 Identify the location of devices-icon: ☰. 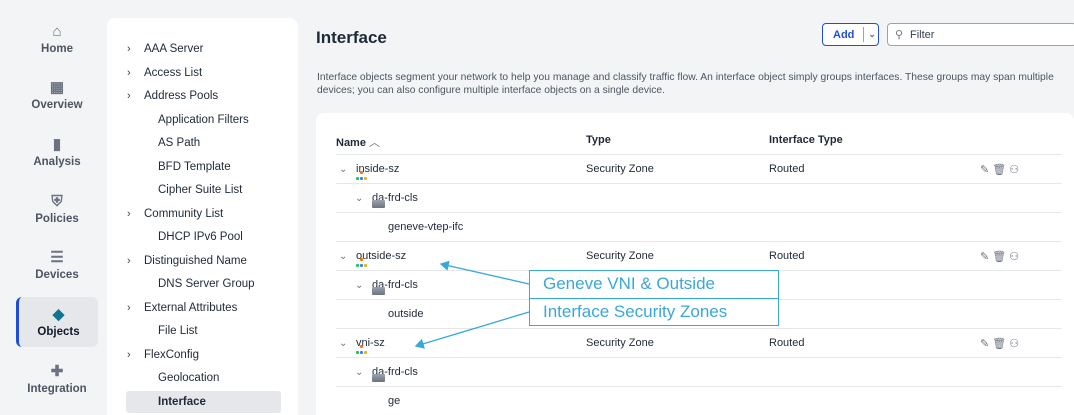
(57, 257).